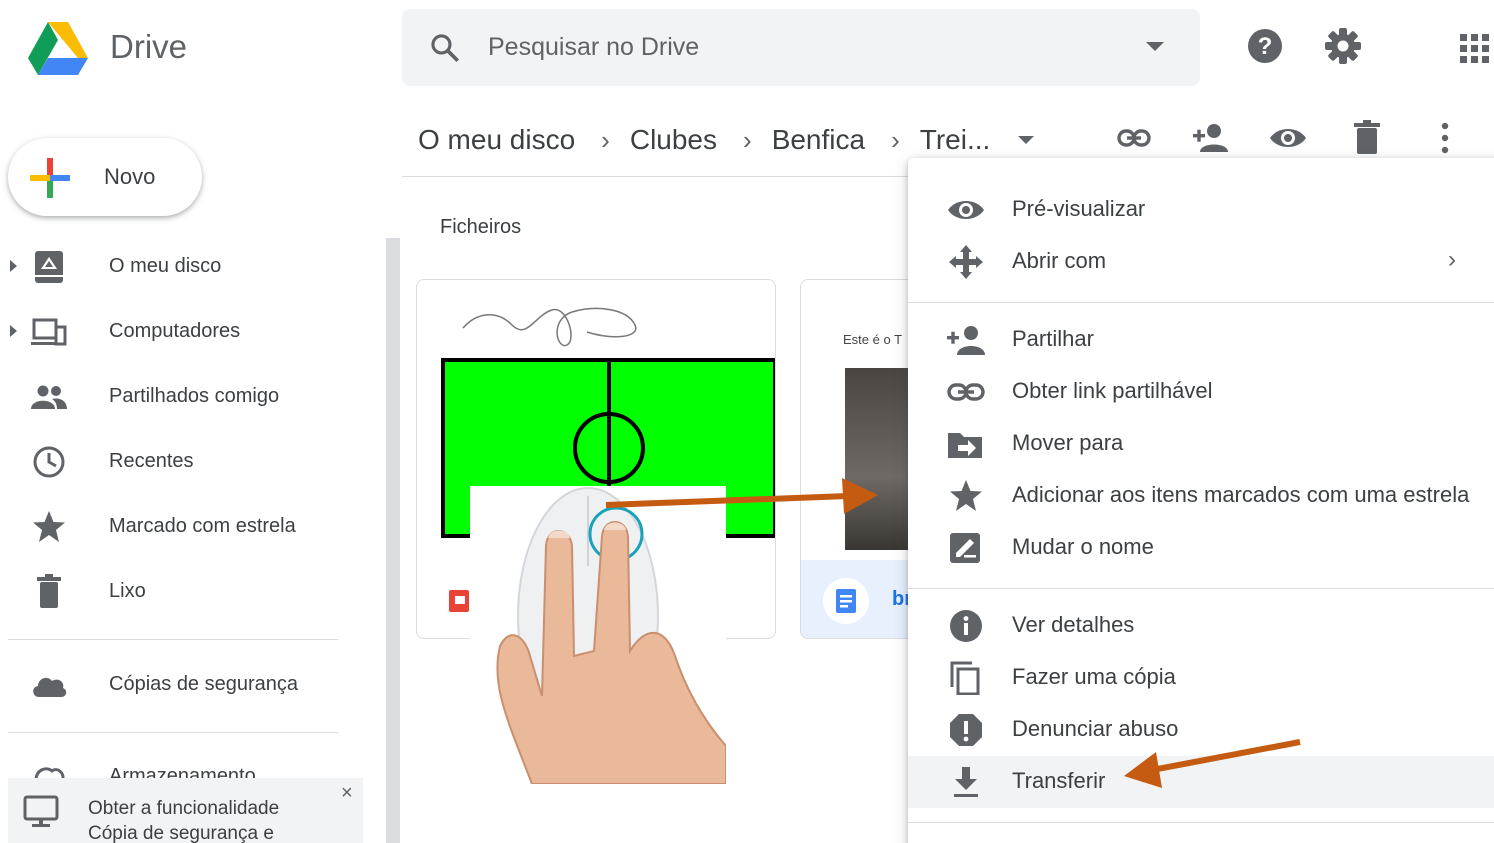 The height and width of the screenshot is (843, 1494). Describe the element at coordinates (49, 397) in the screenshot. I see `shared-icon` at that location.